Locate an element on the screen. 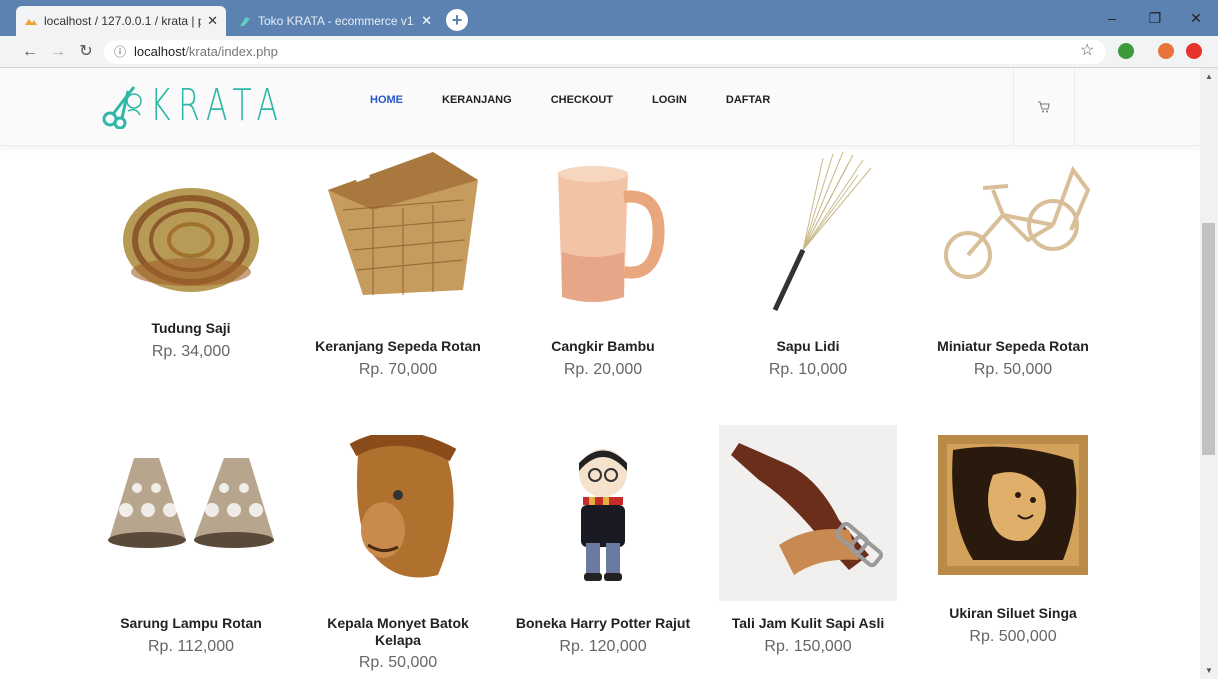 The width and height of the screenshot is (1218, 679). scroll-up-icon: ▲ is located at coordinates (1209, 76).